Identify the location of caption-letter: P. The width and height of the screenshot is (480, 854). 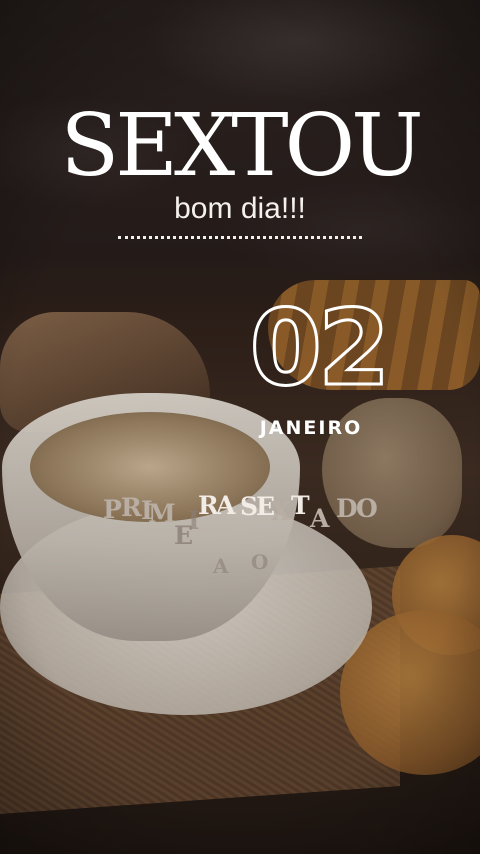
(112, 509).